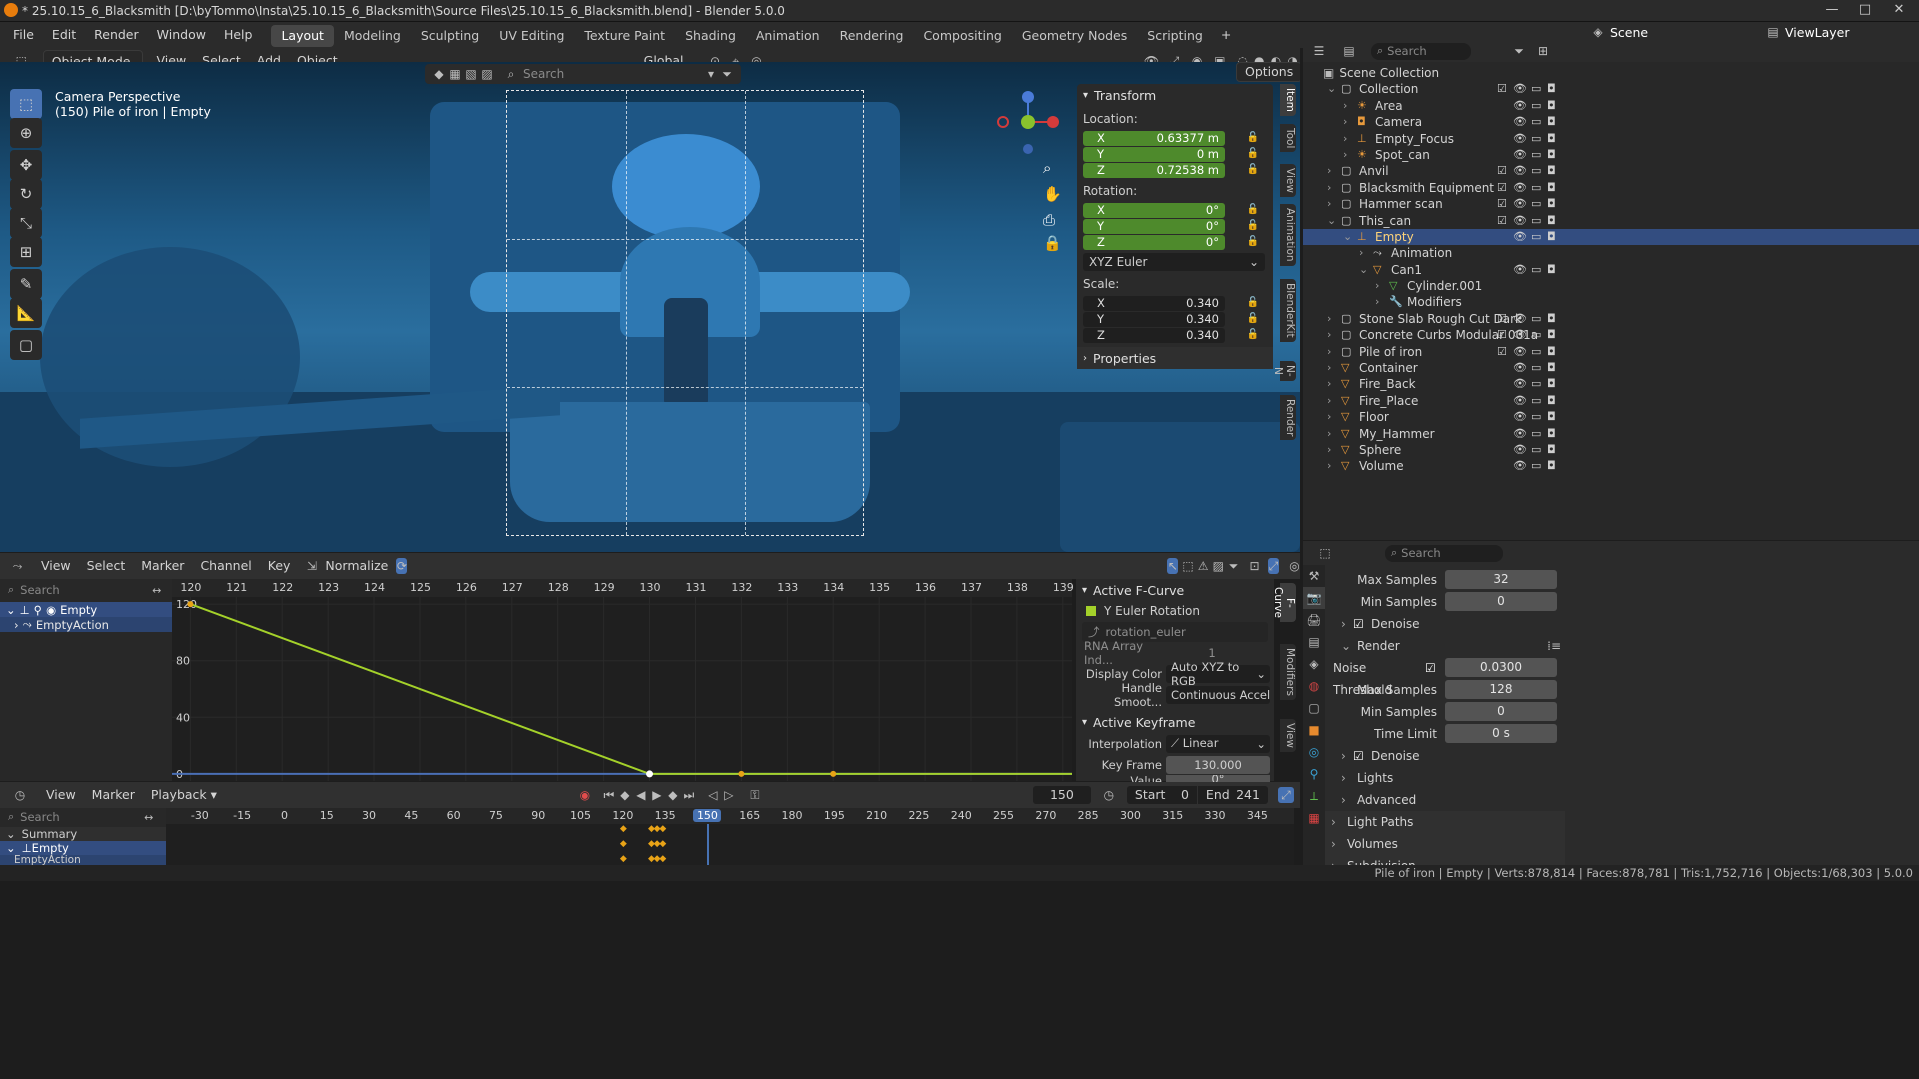 This screenshot has height=1079, width=1919. I want to click on location-lock-icon: 🔓, so click(1253, 170).